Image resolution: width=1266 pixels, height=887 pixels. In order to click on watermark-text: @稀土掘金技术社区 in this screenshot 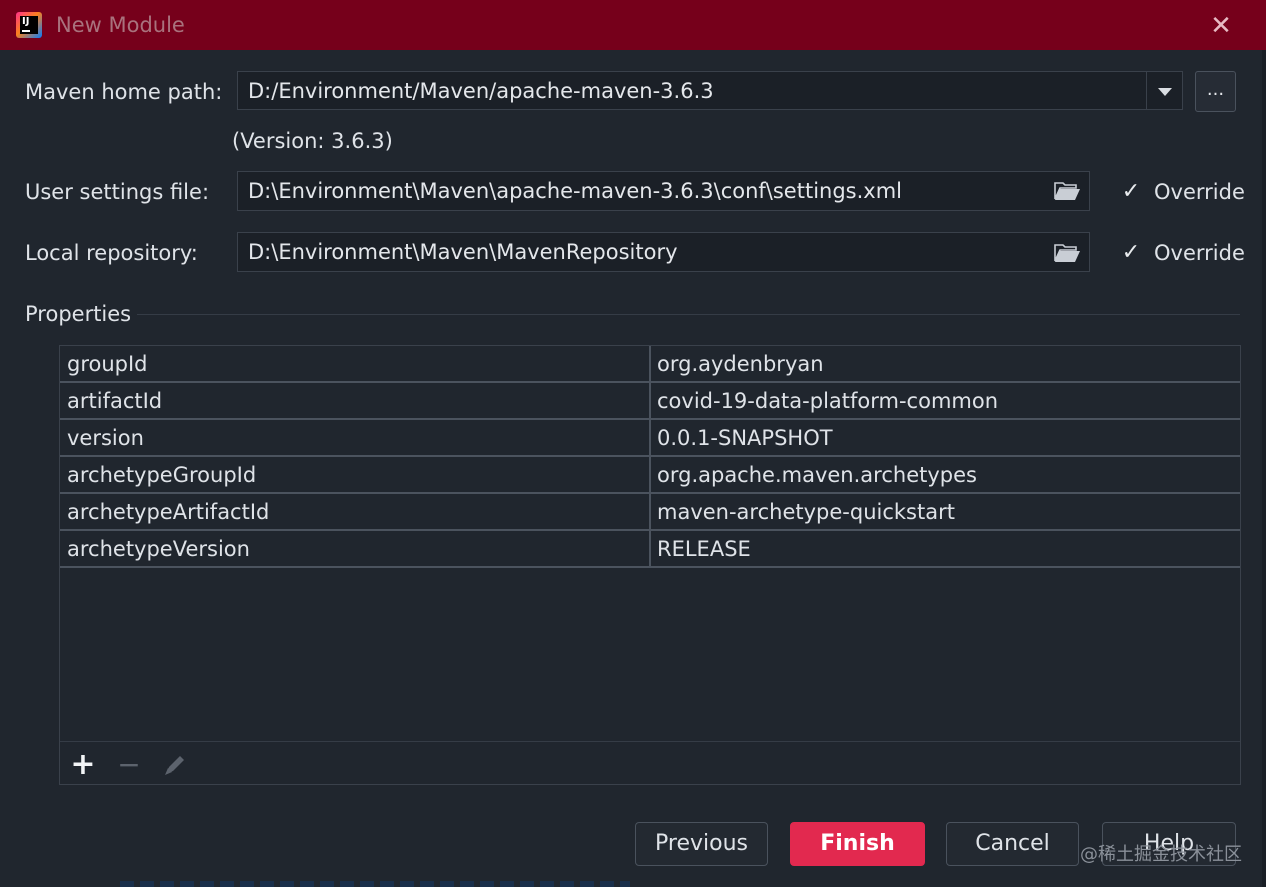, I will do `click(1161, 854)`.